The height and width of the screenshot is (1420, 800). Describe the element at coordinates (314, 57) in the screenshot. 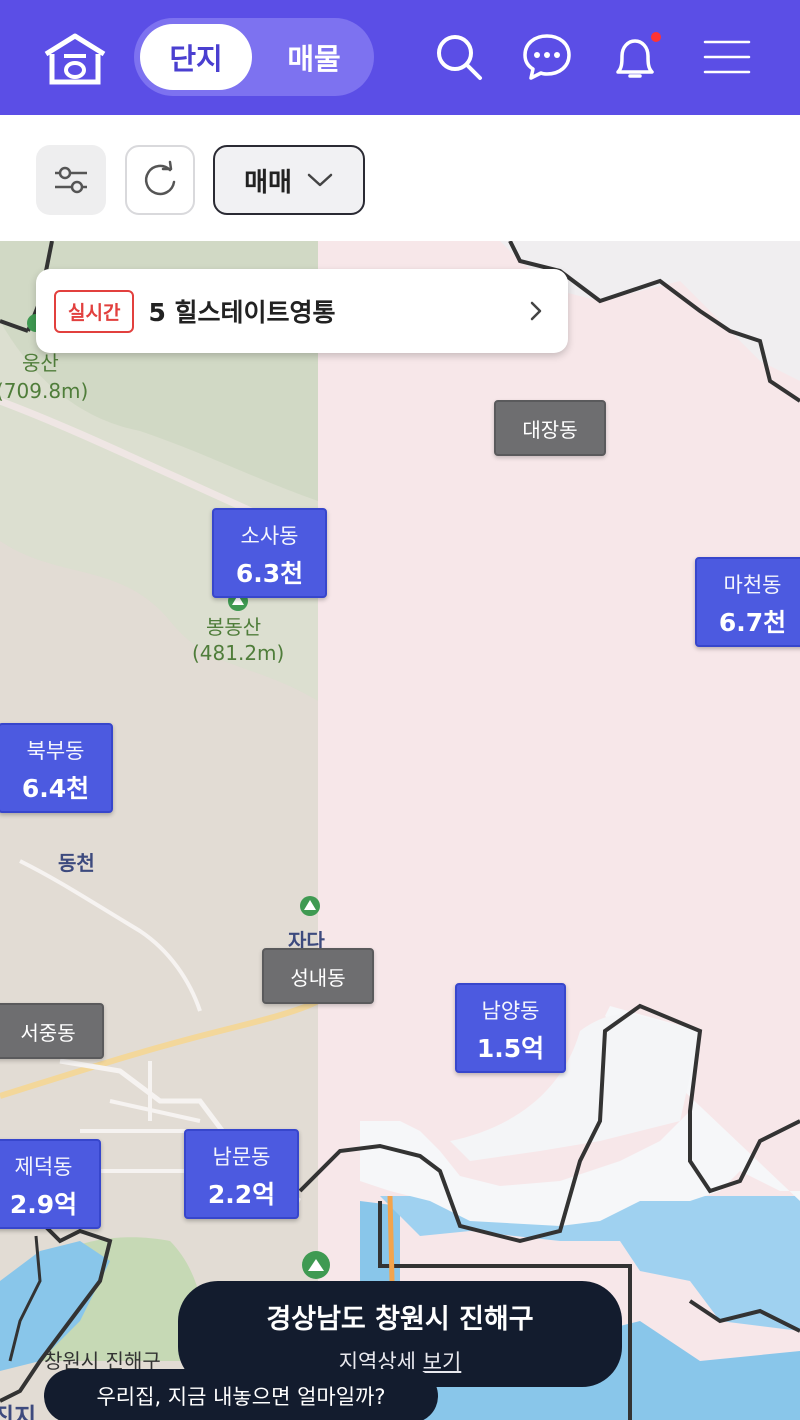

I see `tab-listing: 매물` at that location.